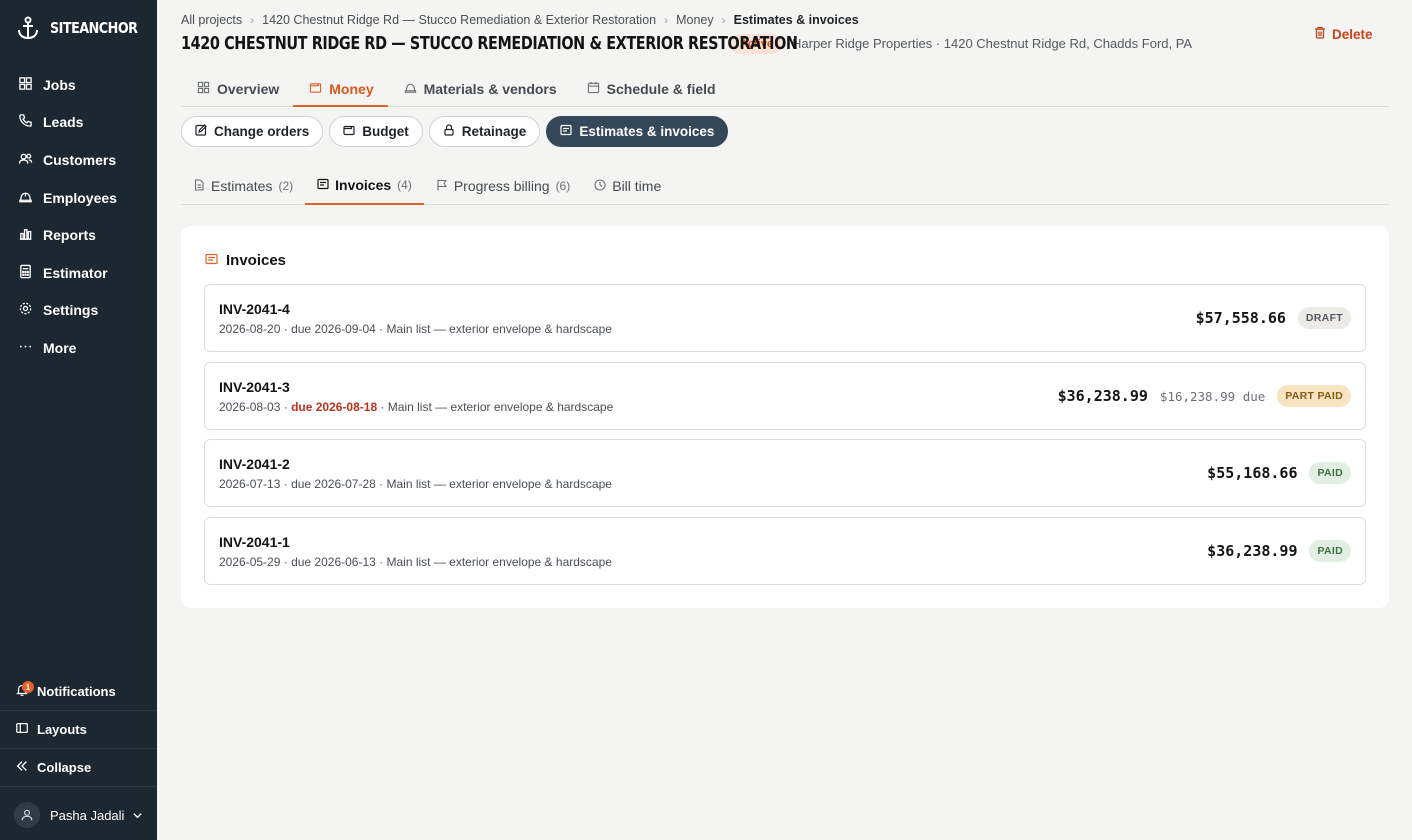 This screenshot has width=1412, height=840. Describe the element at coordinates (199, 186) in the screenshot. I see `document-icon` at that location.